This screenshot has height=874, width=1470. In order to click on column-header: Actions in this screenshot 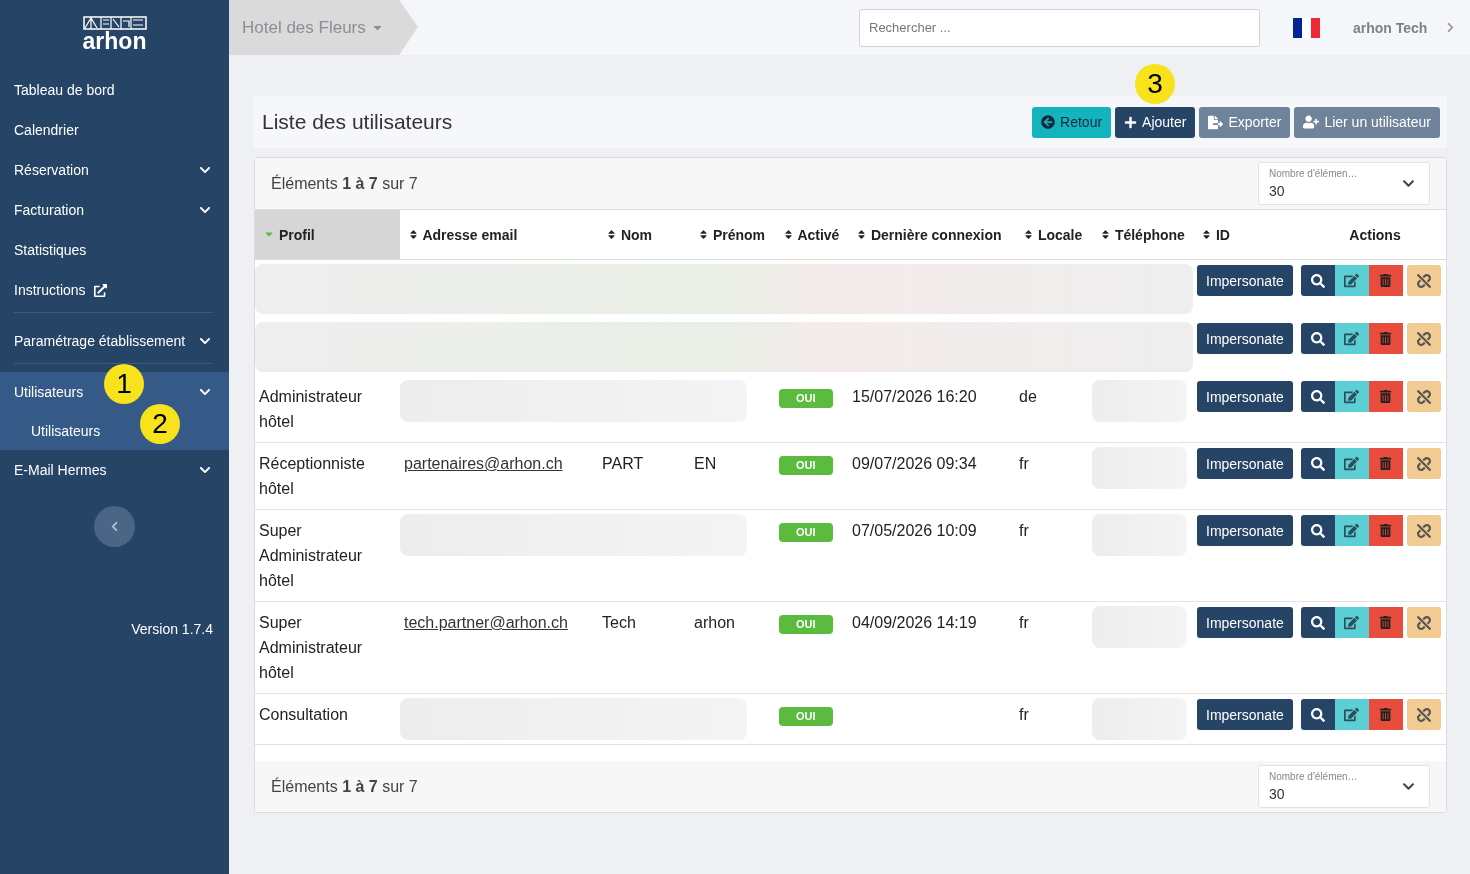, I will do `click(1373, 234)`.